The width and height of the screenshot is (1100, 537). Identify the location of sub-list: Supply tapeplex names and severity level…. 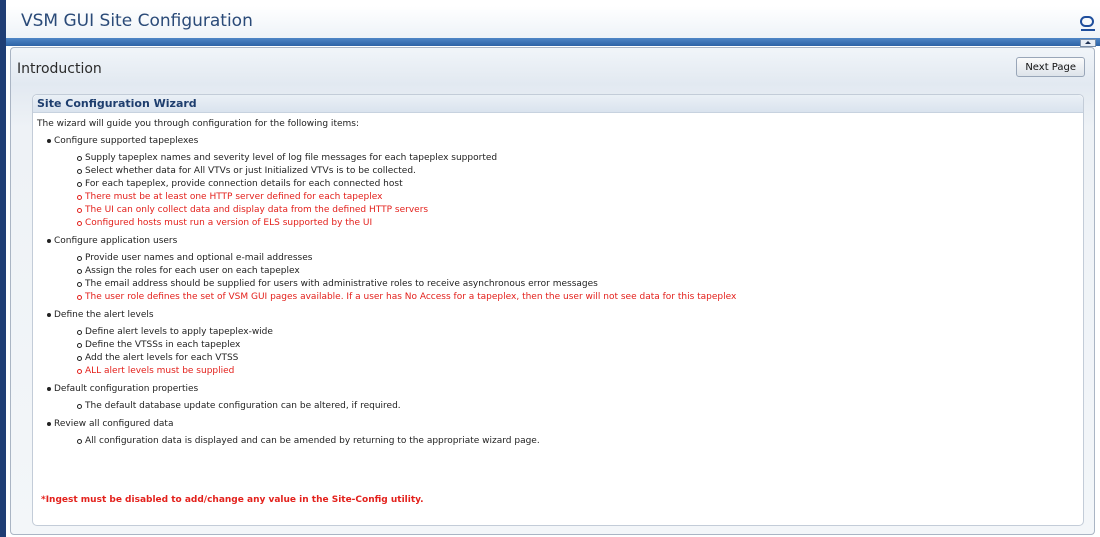
(560, 191).